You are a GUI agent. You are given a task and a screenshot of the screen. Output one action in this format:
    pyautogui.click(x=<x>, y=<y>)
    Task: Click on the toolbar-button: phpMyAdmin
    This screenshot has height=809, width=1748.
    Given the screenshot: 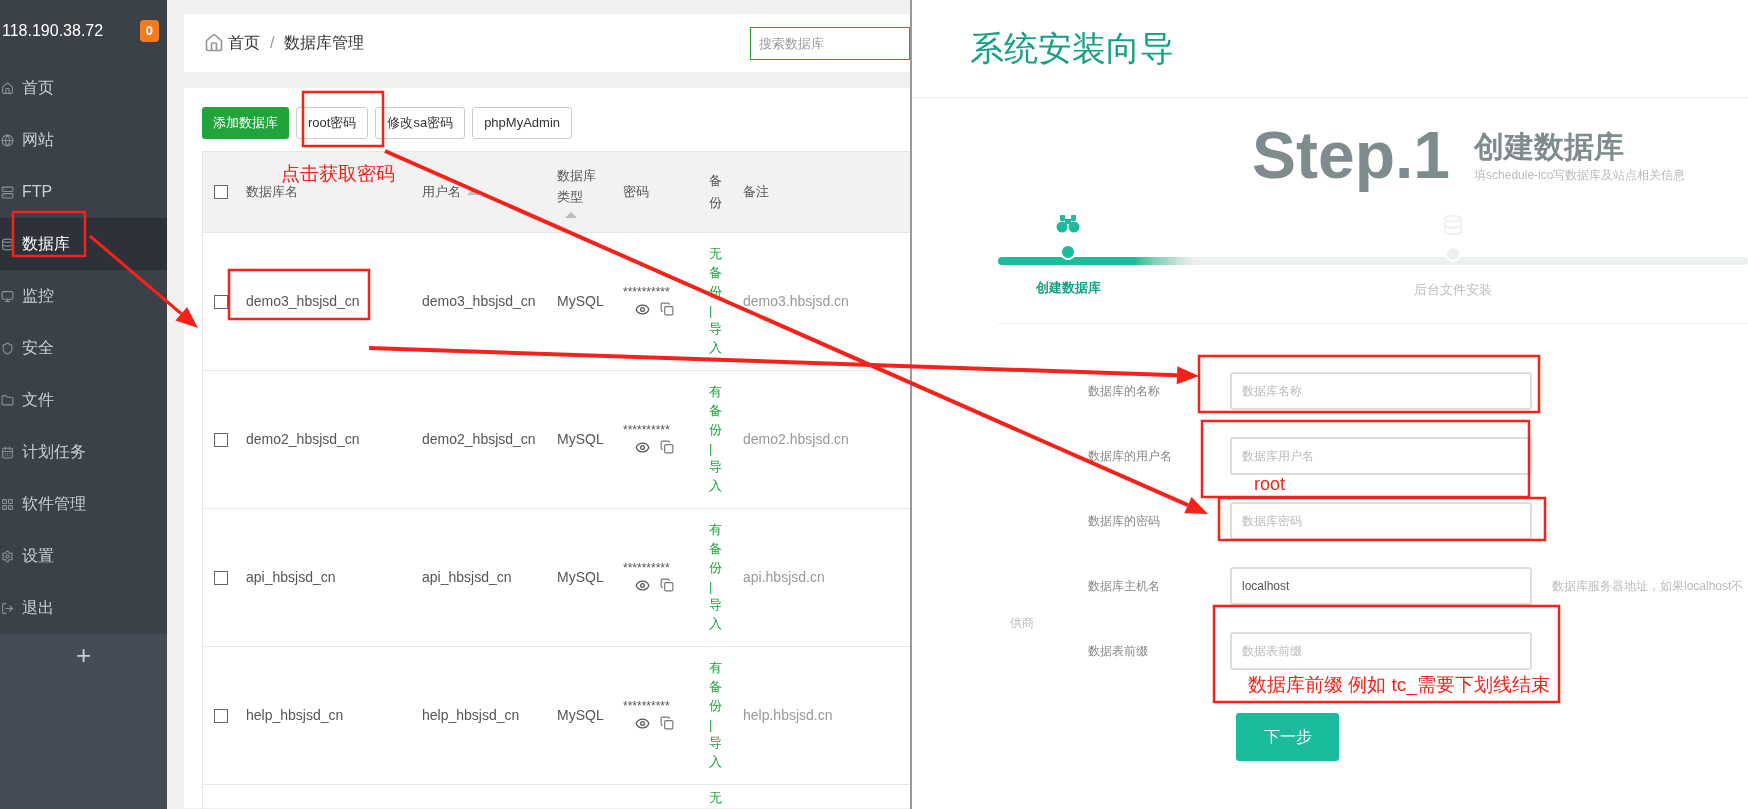 What is the action you would take?
    pyautogui.click(x=522, y=123)
    